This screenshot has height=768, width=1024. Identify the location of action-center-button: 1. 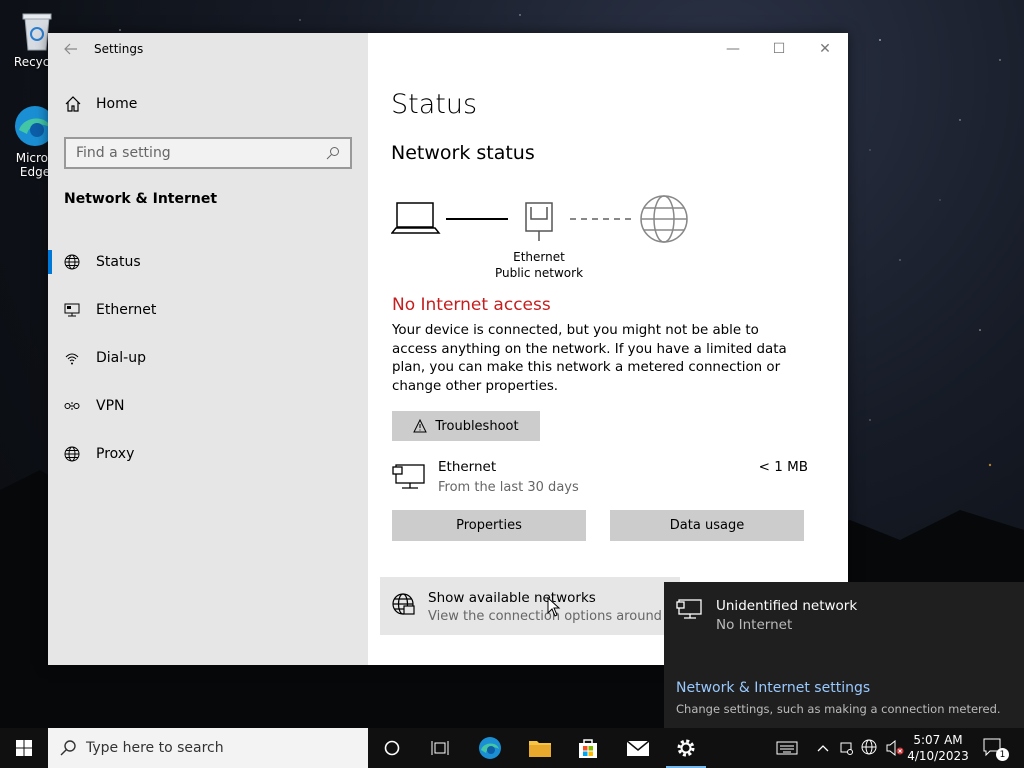
(994, 748).